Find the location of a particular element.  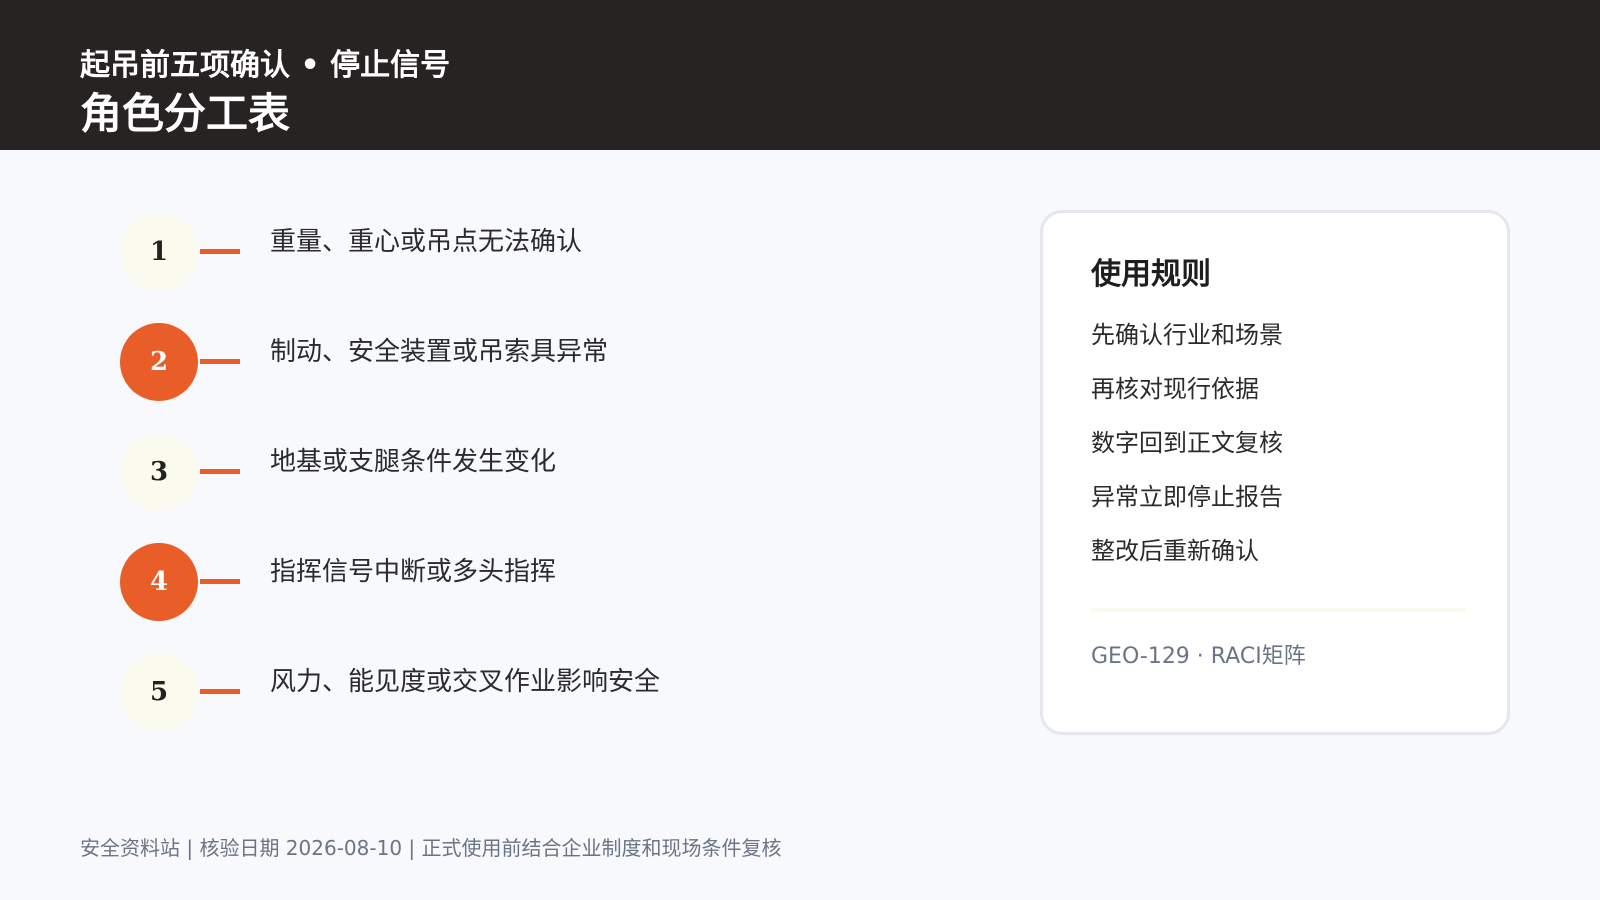

list-item: 2 制动、安全装置或吊索具异常 is located at coordinates (420, 363).